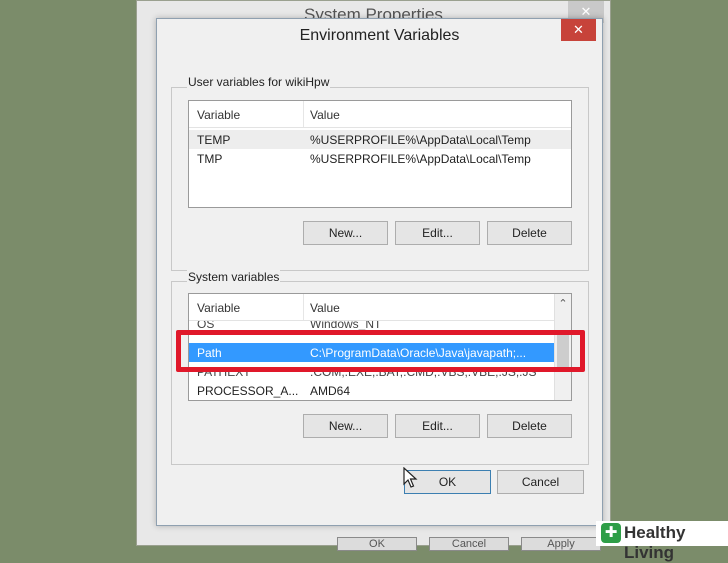 Image resolution: width=728 pixels, height=563 pixels. What do you see at coordinates (611, 533) in the screenshot?
I see `plus-icon: ✚` at bounding box center [611, 533].